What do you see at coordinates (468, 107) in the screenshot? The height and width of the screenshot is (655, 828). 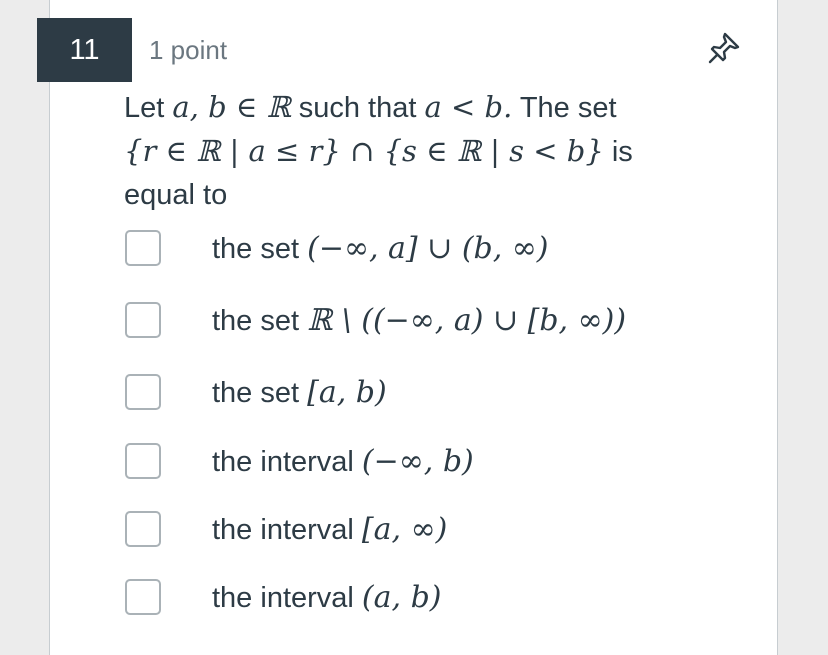 I see `math-expression: a < b.` at bounding box center [468, 107].